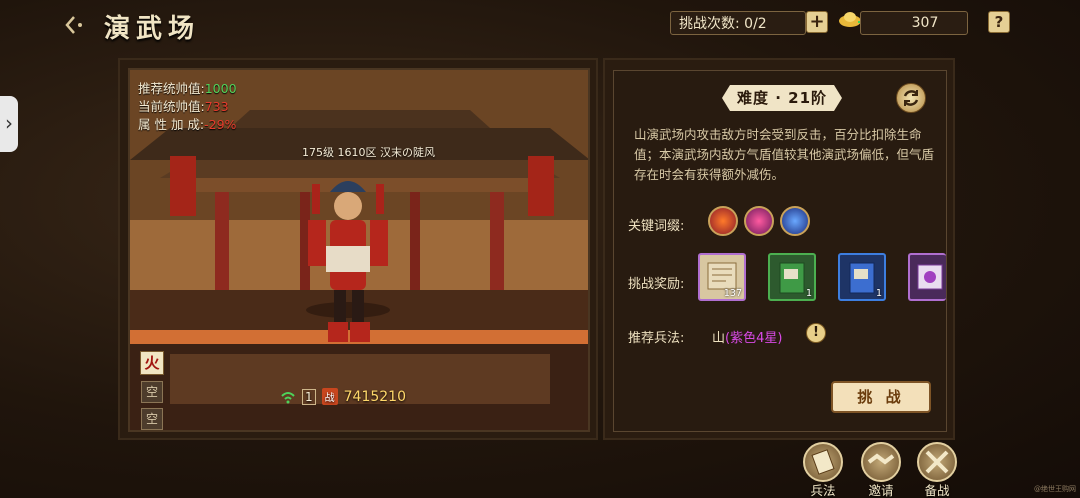 This screenshot has height=498, width=1080. I want to click on help-button: ?, so click(999, 22).